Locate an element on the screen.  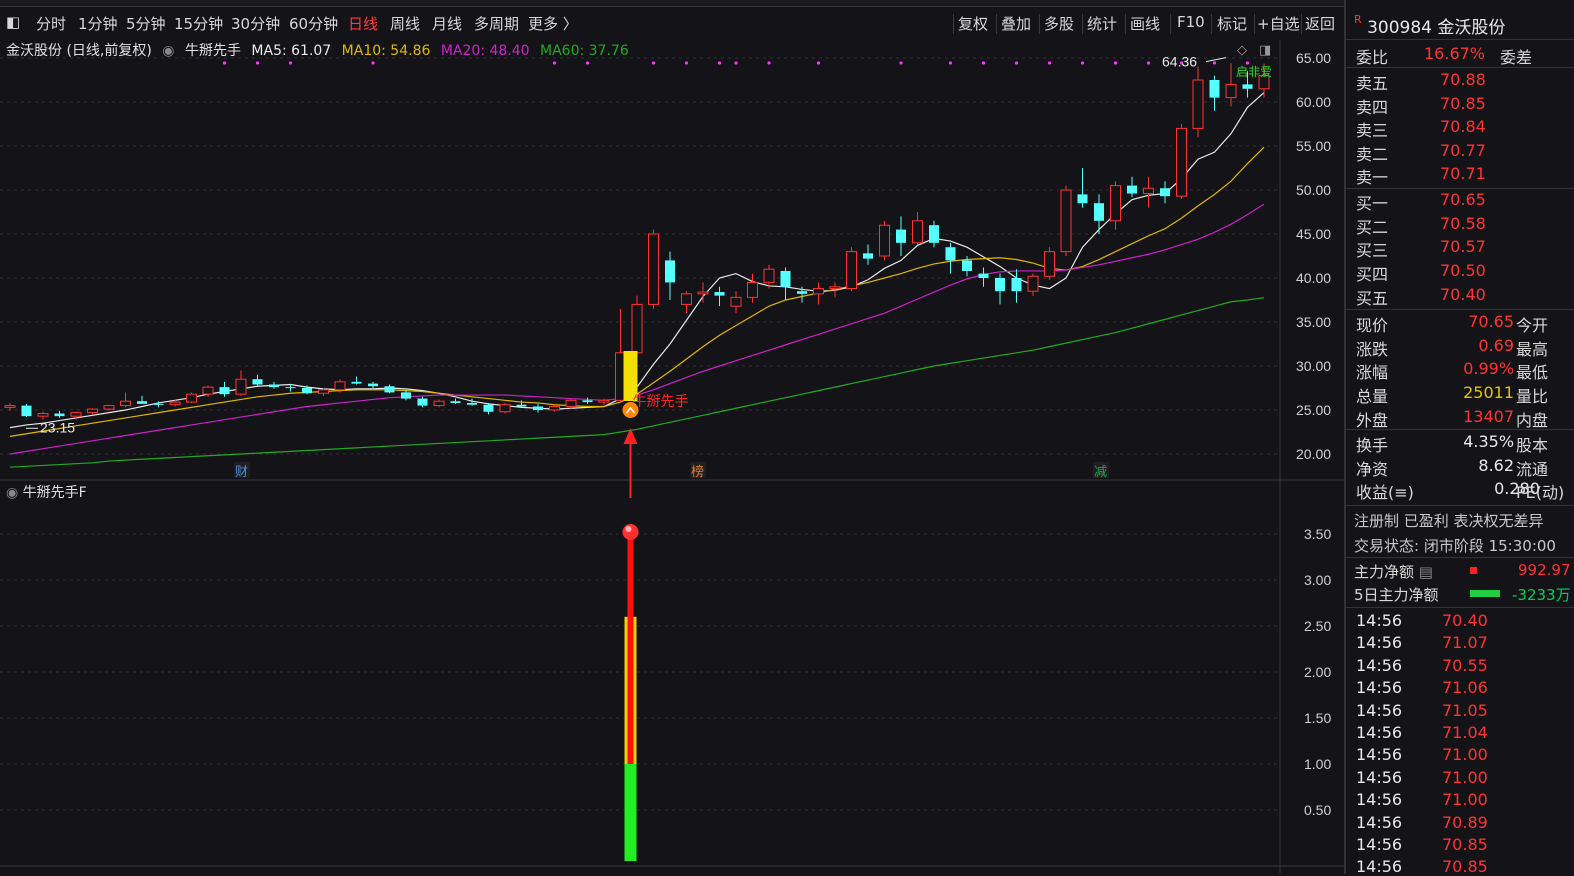
buy-level-label: 买二 is located at coordinates (1372, 227).